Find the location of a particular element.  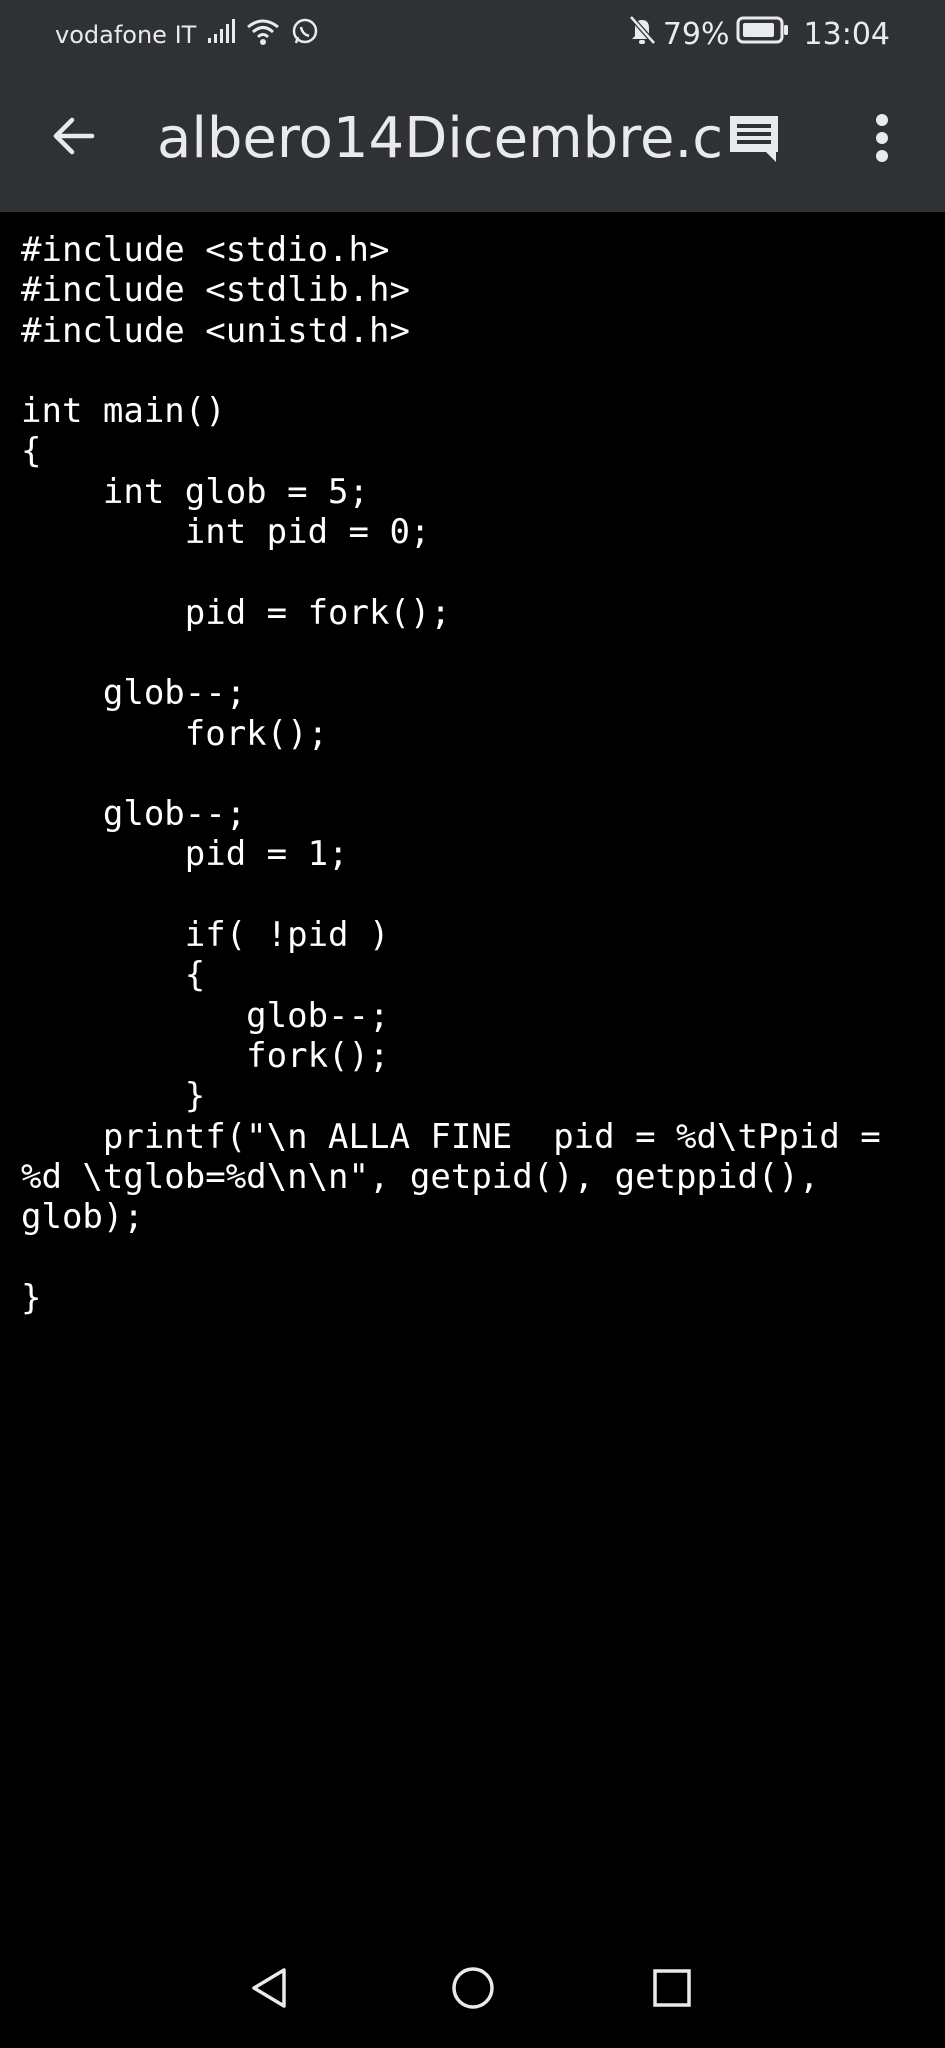

comment-button is located at coordinates (754, 140).